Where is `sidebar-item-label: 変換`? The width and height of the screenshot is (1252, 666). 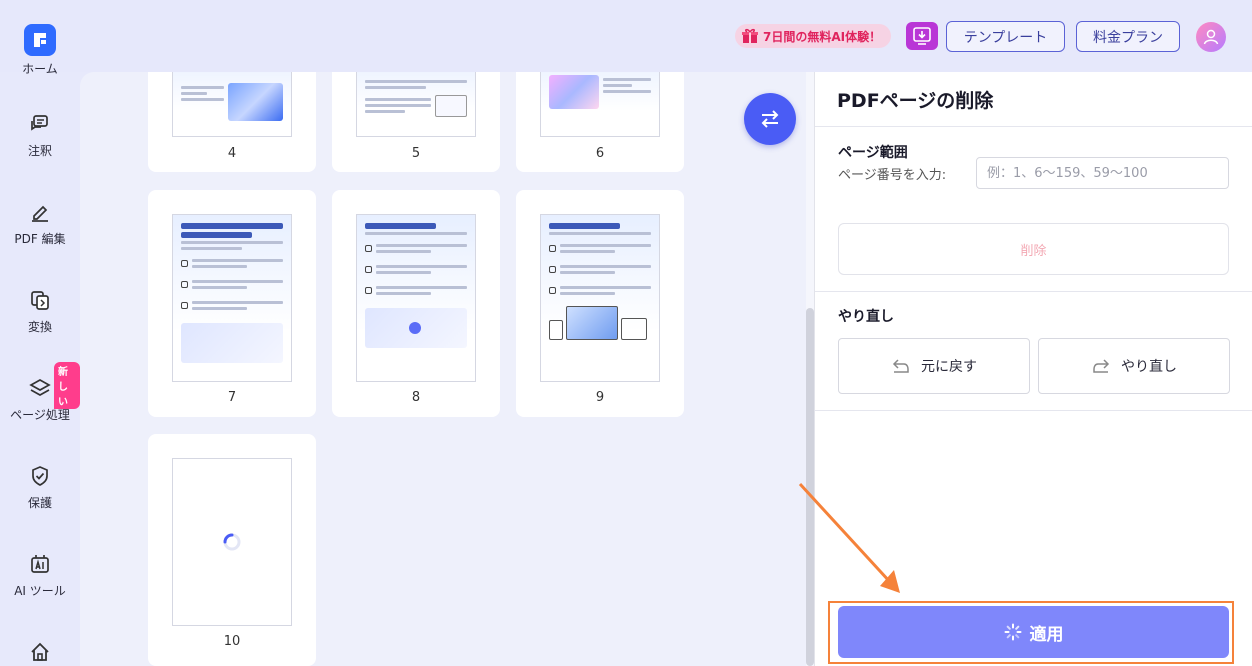
sidebar-item-label: 変換 is located at coordinates (39, 327).